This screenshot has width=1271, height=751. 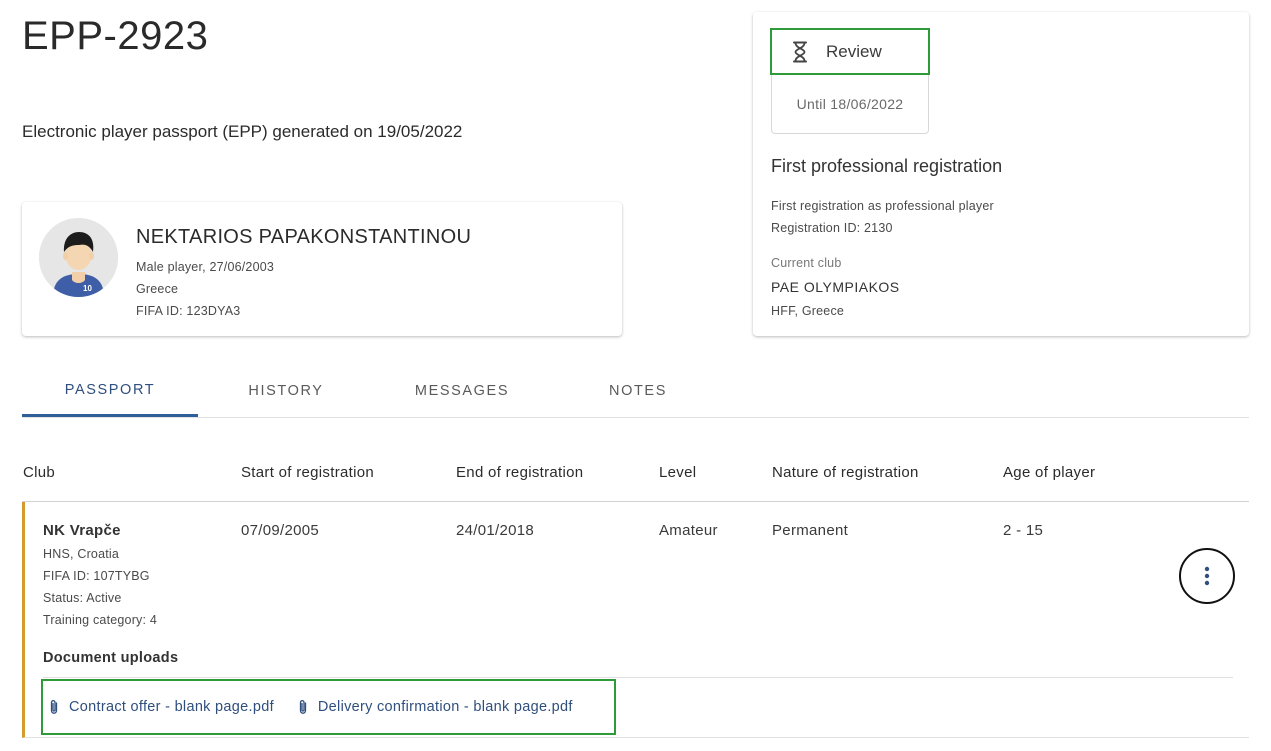 What do you see at coordinates (286, 391) in the screenshot?
I see `tab-history: HISTORY` at bounding box center [286, 391].